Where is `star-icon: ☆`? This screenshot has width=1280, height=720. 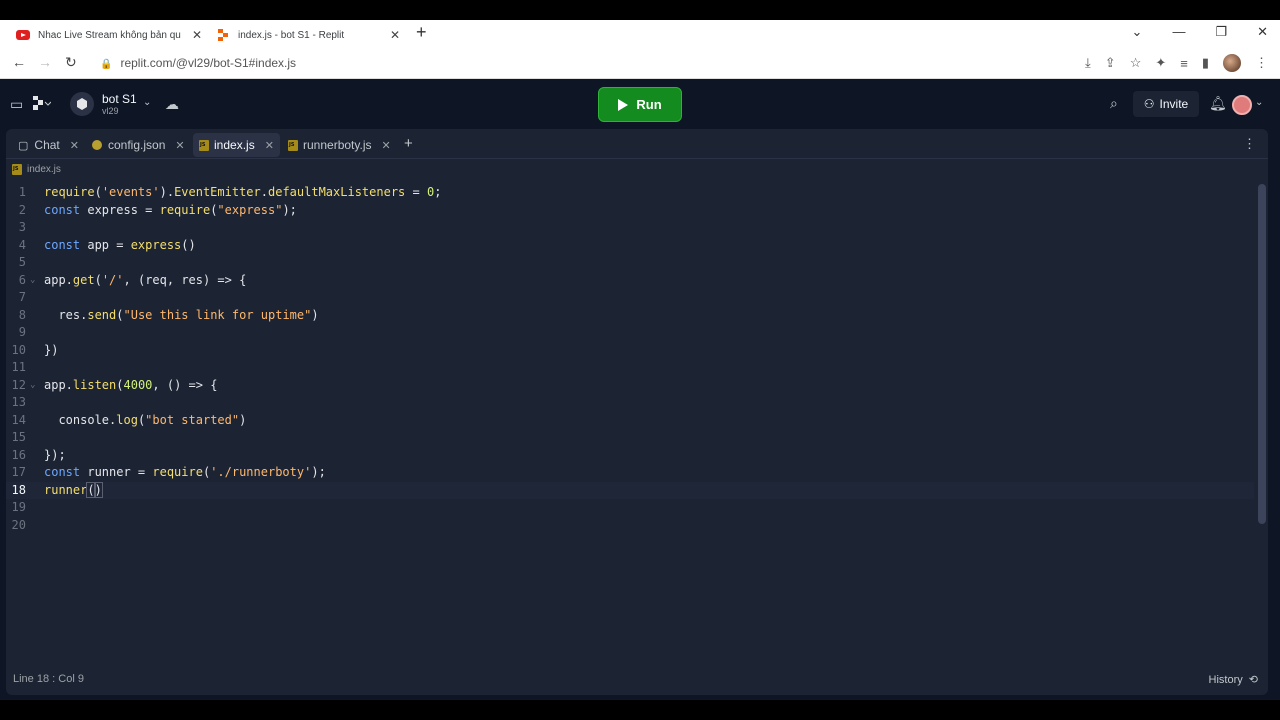 star-icon: ☆ is located at coordinates (1136, 63).